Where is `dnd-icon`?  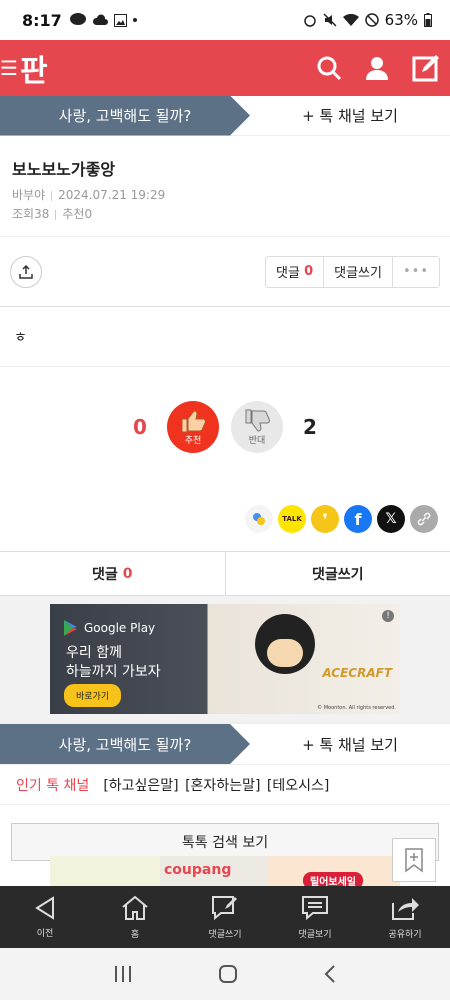 dnd-icon is located at coordinates (371, 20).